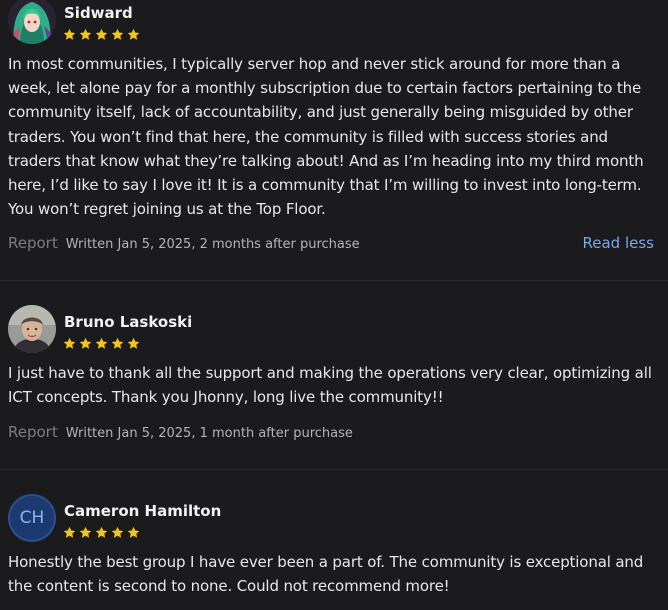  I want to click on user-photo-avatar-icon, so click(32, 329).